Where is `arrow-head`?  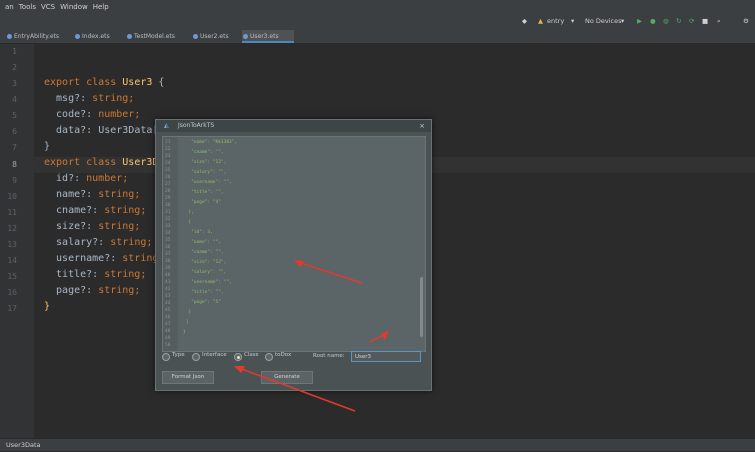 arrow-head is located at coordinates (385, 335).